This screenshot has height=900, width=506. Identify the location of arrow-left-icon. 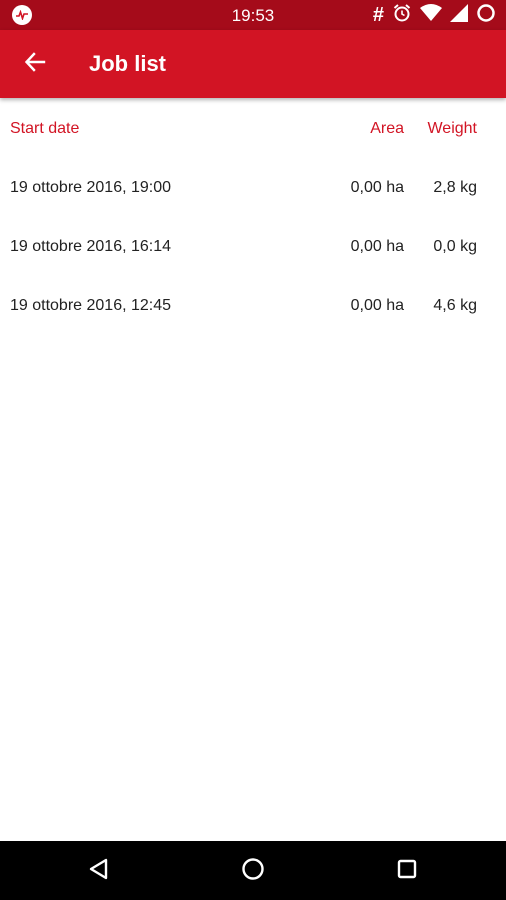
(35, 64).